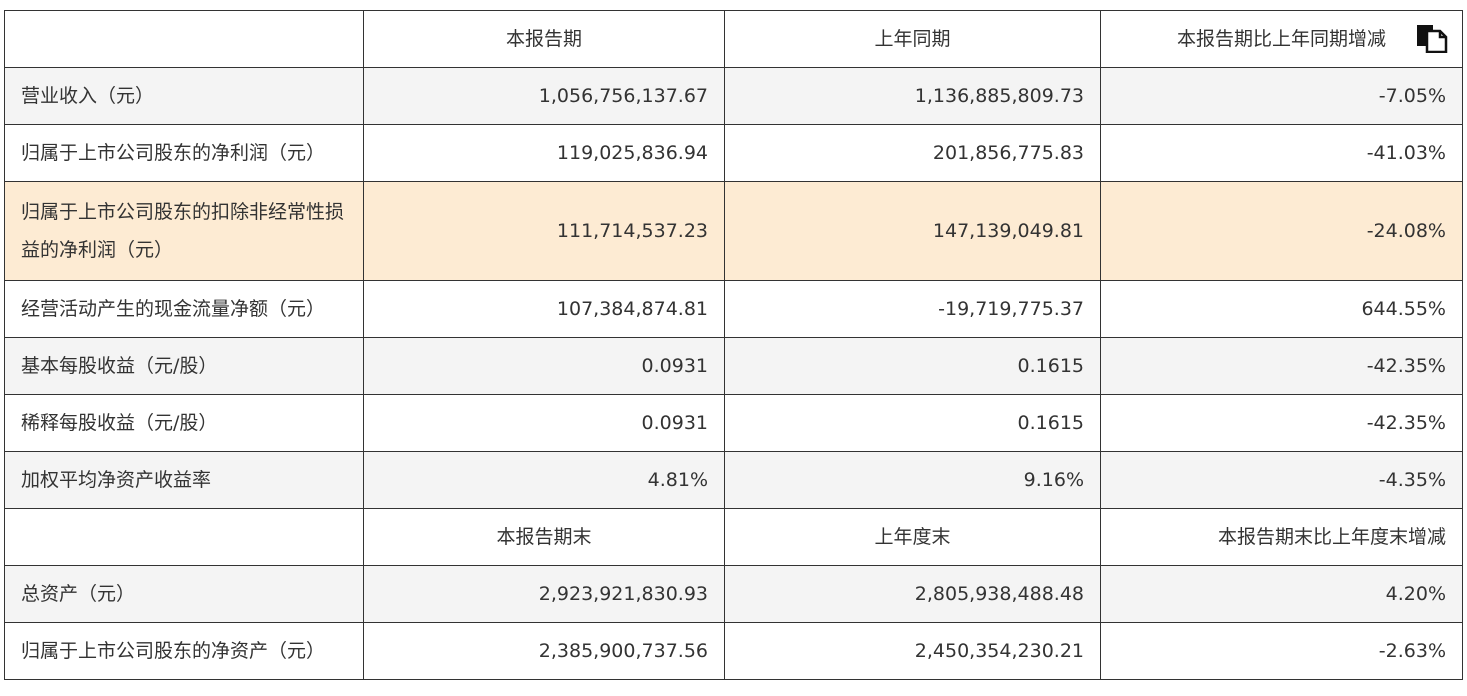 This screenshot has width=1467, height=696. I want to click on row-label: 稀释每股收益（元/股）, so click(184, 423).